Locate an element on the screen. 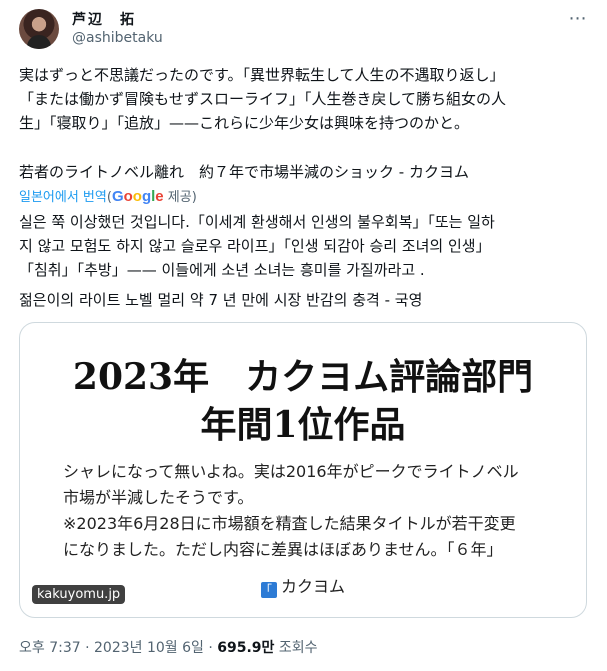 Image resolution: width=607 pixels, height=671 pixels. card-domain-badge: kakuyomu.jp is located at coordinates (79, 594).